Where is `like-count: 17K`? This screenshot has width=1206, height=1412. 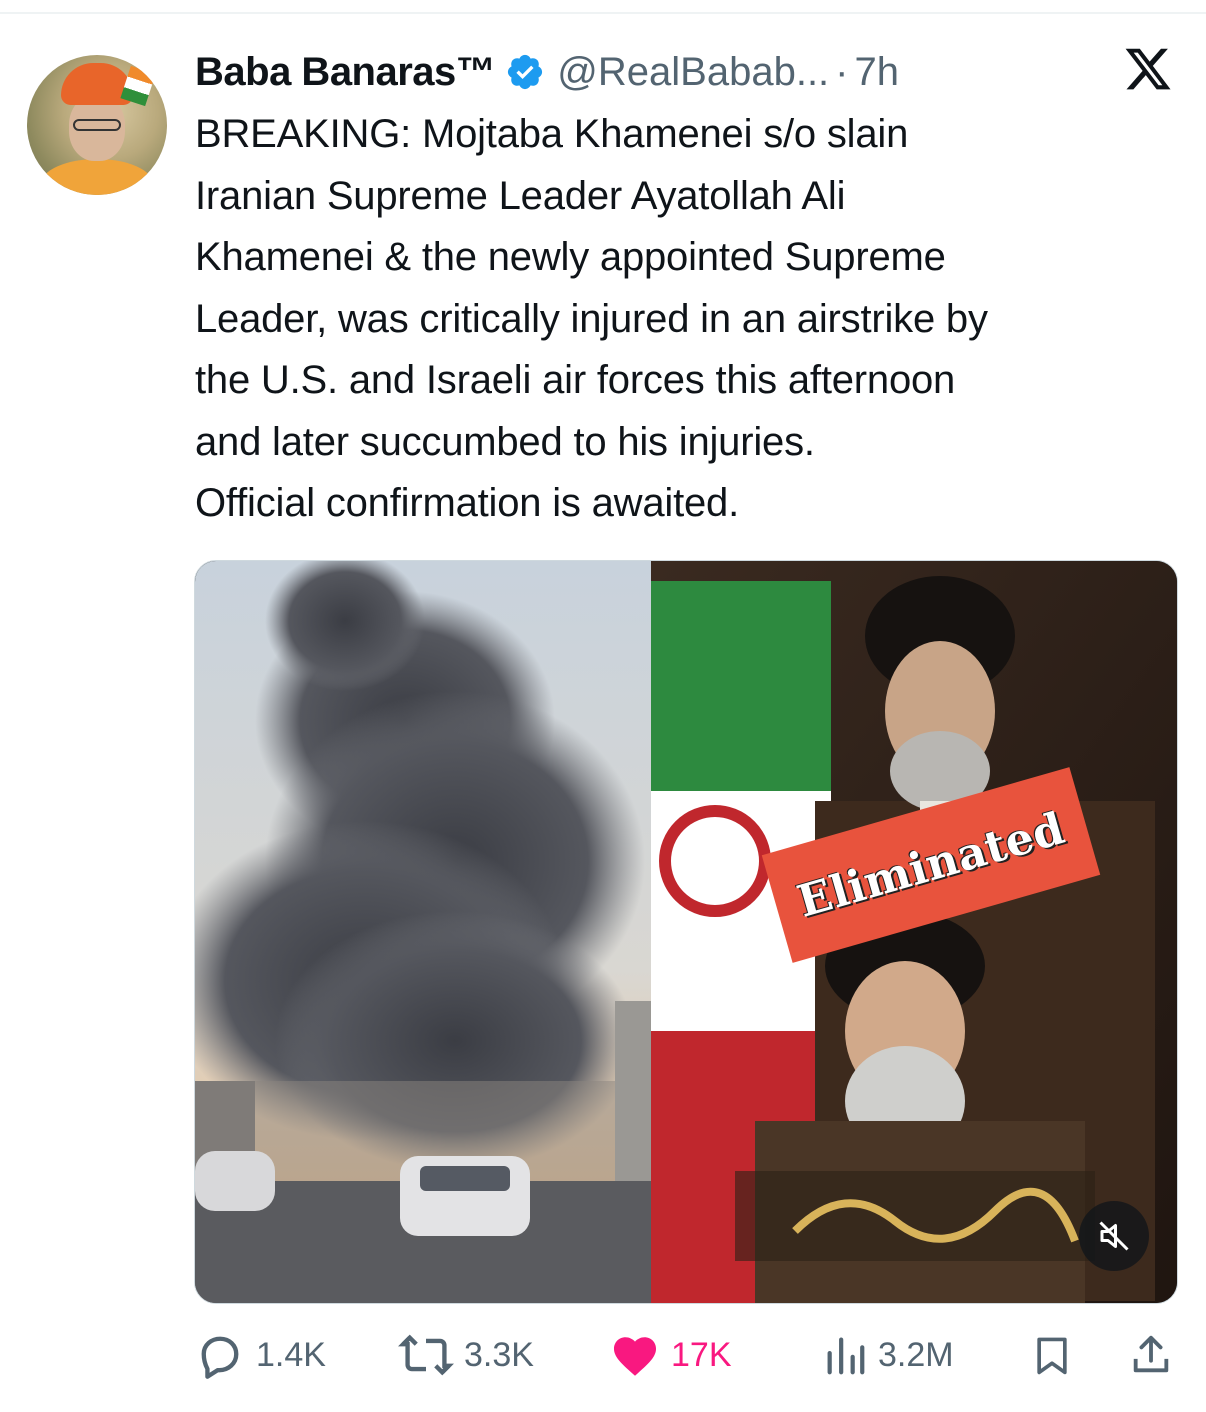
like-count: 17K is located at coordinates (701, 1354).